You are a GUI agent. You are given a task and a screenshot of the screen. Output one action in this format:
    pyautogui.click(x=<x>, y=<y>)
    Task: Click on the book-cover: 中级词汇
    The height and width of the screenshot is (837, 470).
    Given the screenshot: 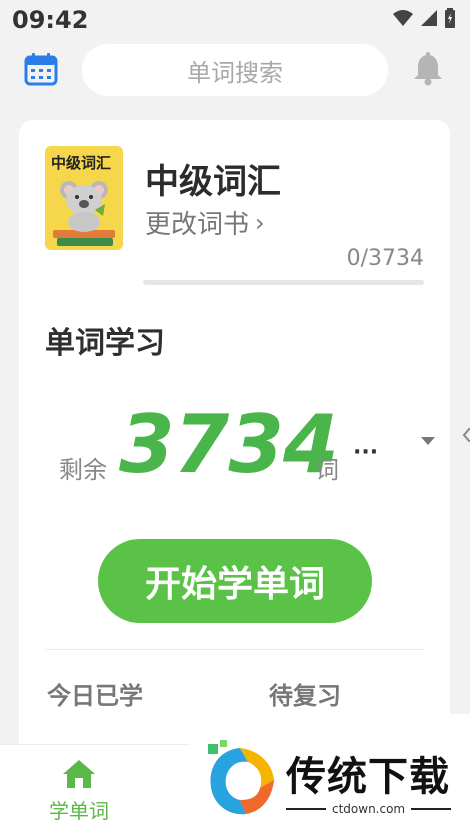 What is the action you would take?
    pyautogui.click(x=84, y=198)
    